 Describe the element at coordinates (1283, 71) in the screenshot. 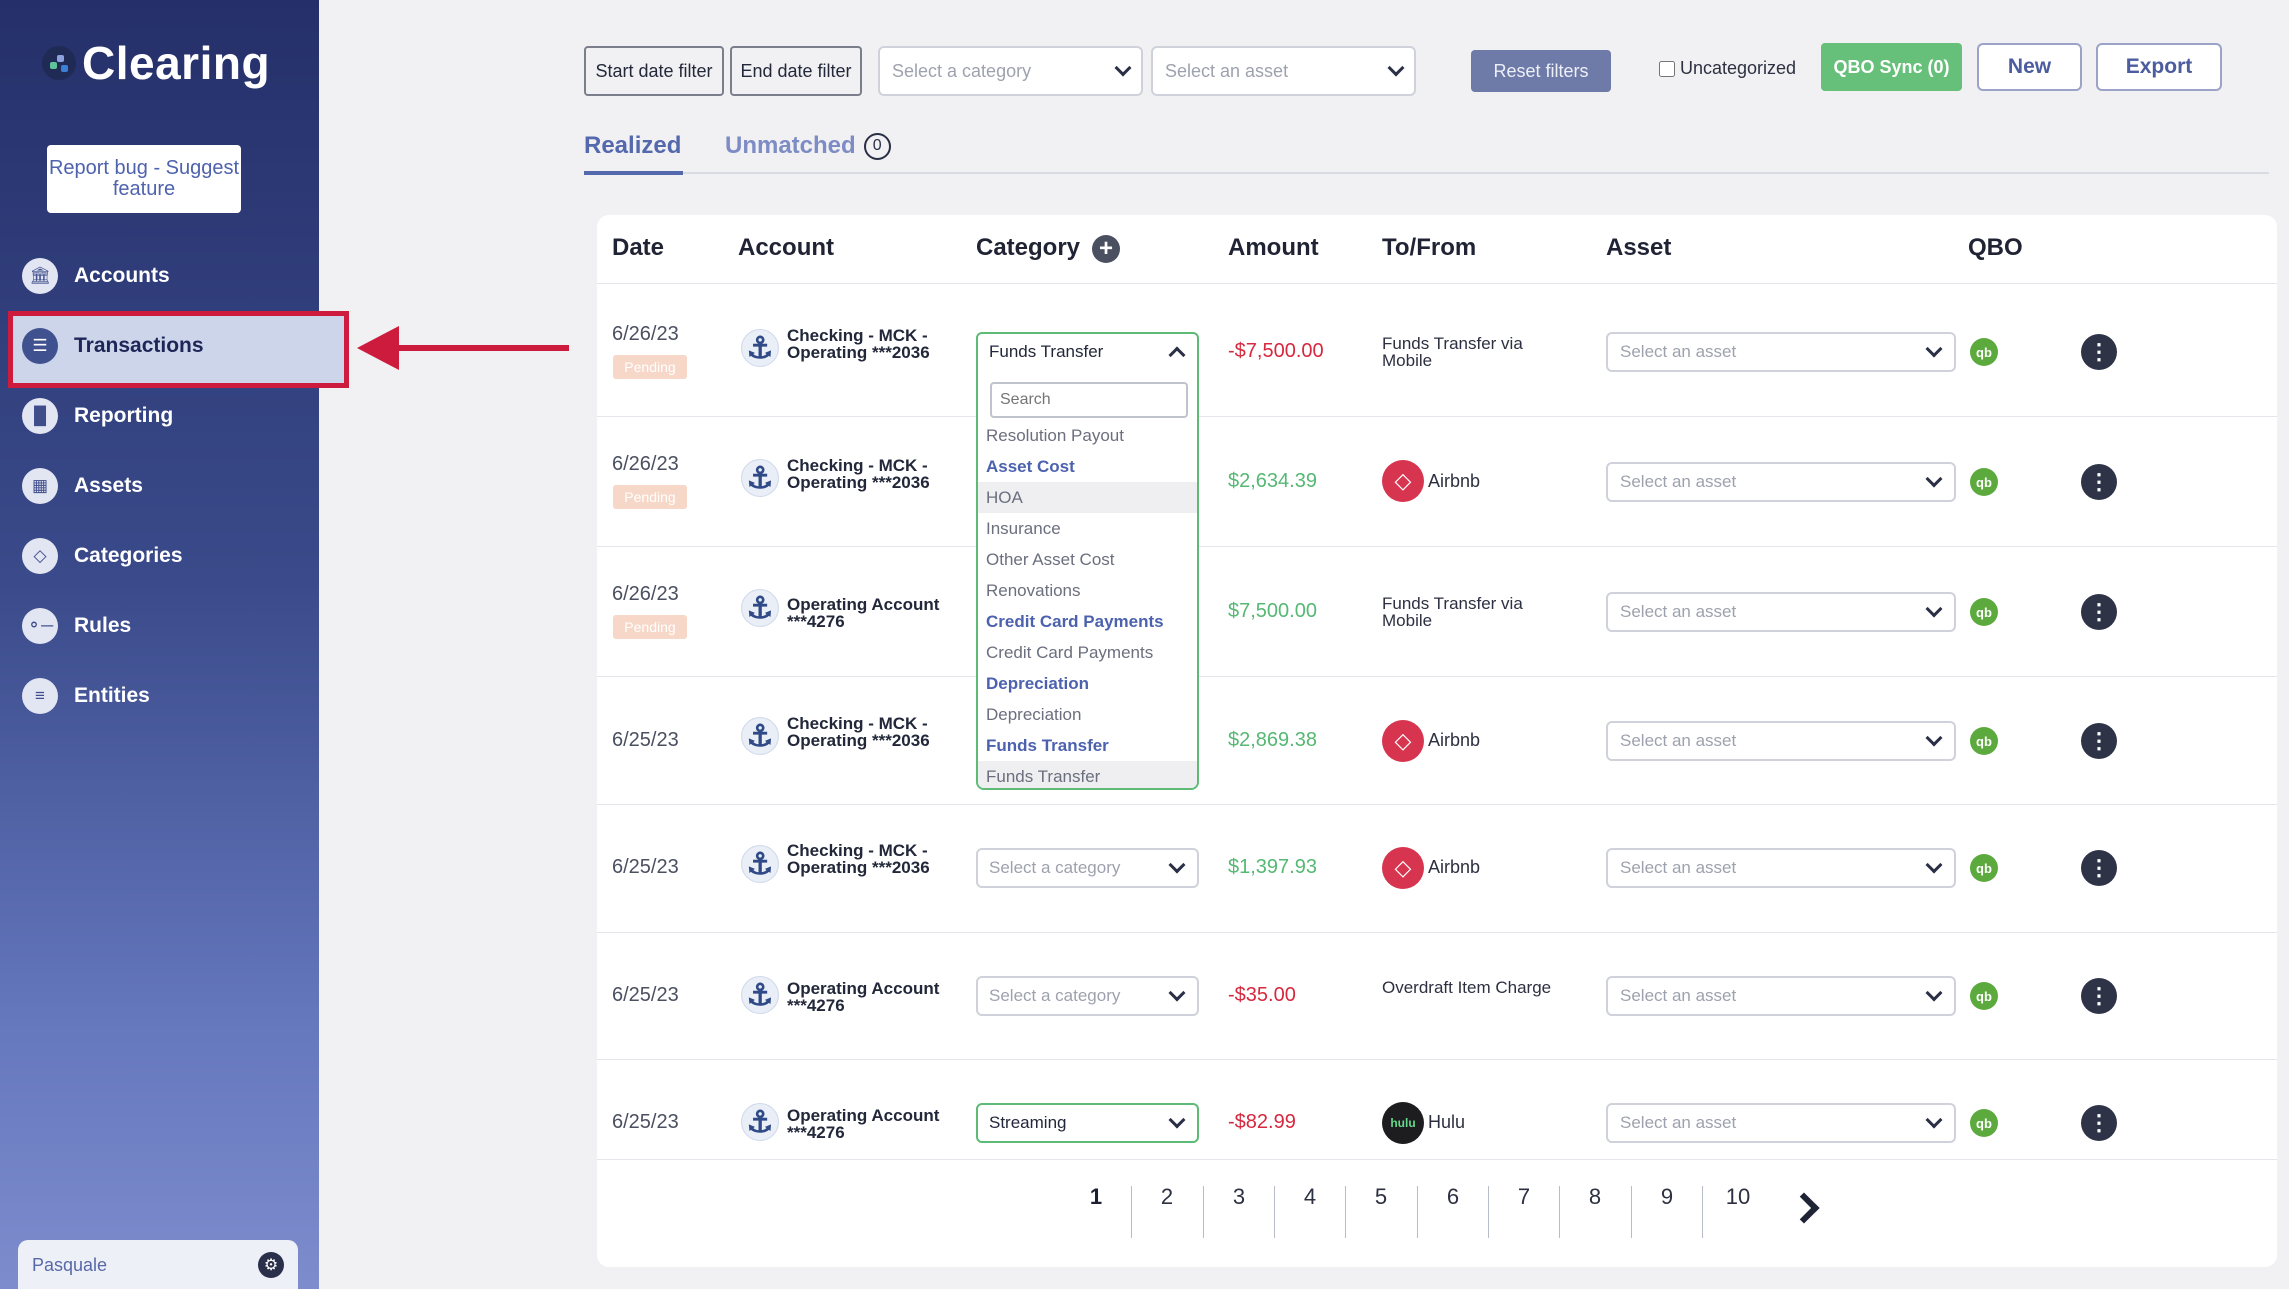

I see `asset-filter-select: Select an asset` at that location.